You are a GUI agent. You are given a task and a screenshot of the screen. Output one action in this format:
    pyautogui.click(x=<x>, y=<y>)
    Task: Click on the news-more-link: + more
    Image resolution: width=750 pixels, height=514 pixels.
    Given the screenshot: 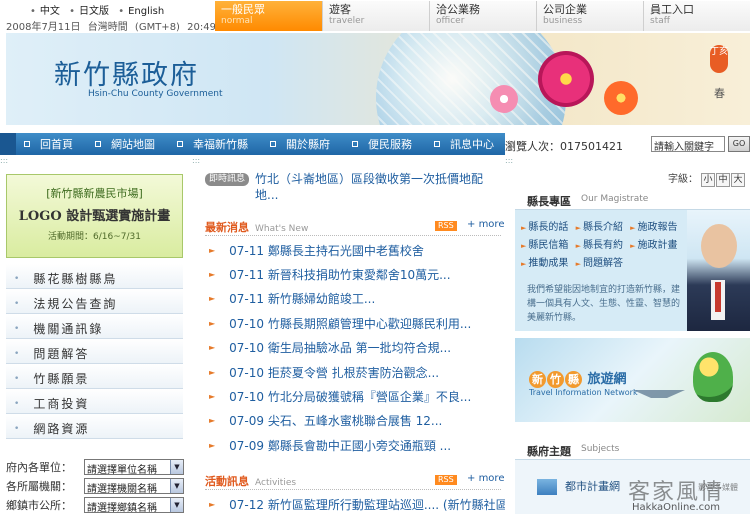 What is the action you would take?
    pyautogui.click(x=485, y=224)
    